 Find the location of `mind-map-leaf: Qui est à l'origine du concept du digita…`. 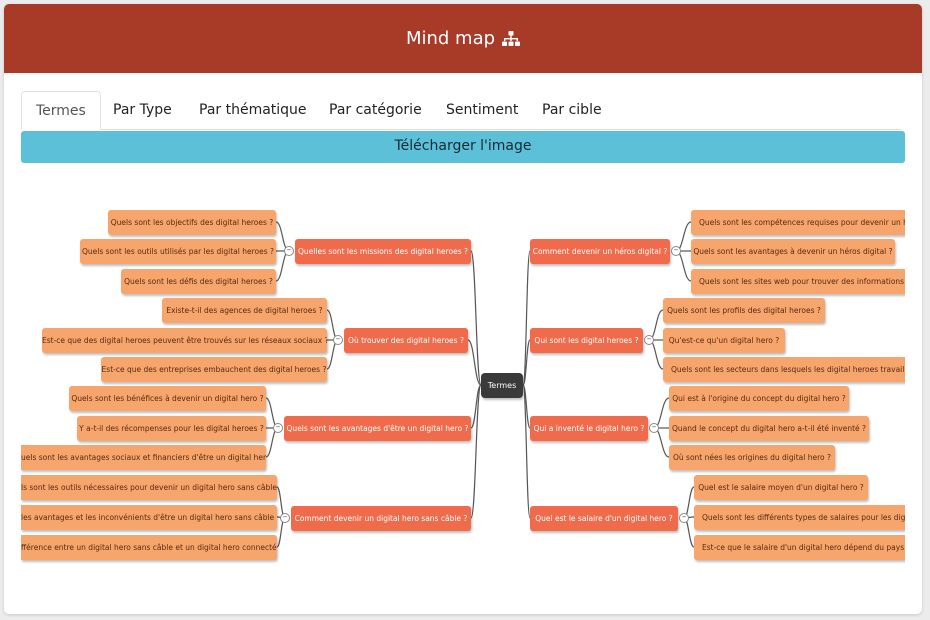

mind-map-leaf: Qui est à l'origine du concept du digita… is located at coordinates (759, 398).